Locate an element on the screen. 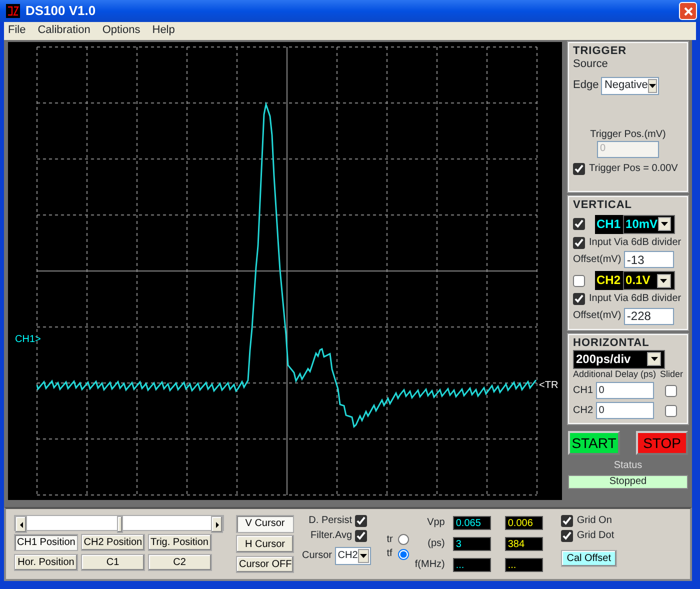 The width and height of the screenshot is (700, 589). position-button: Trig. Position is located at coordinates (180, 542).